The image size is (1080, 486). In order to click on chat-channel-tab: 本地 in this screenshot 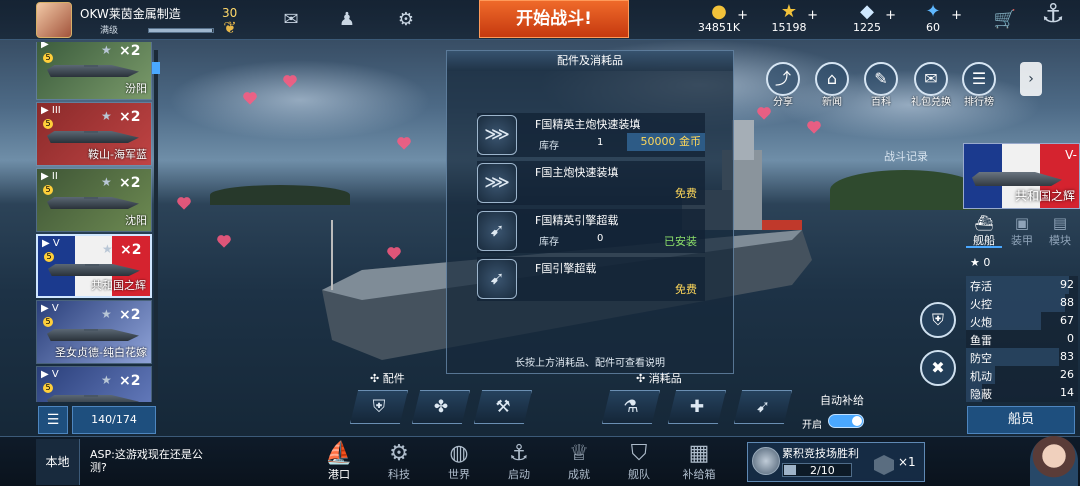, I will do `click(58, 462)`.